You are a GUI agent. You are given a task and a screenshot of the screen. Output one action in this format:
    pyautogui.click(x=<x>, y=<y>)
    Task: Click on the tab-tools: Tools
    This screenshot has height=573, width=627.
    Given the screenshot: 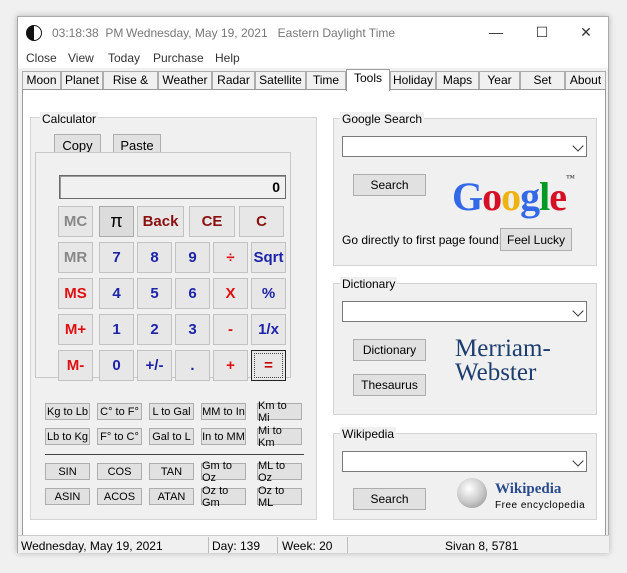 What is the action you would take?
    pyautogui.click(x=368, y=80)
    